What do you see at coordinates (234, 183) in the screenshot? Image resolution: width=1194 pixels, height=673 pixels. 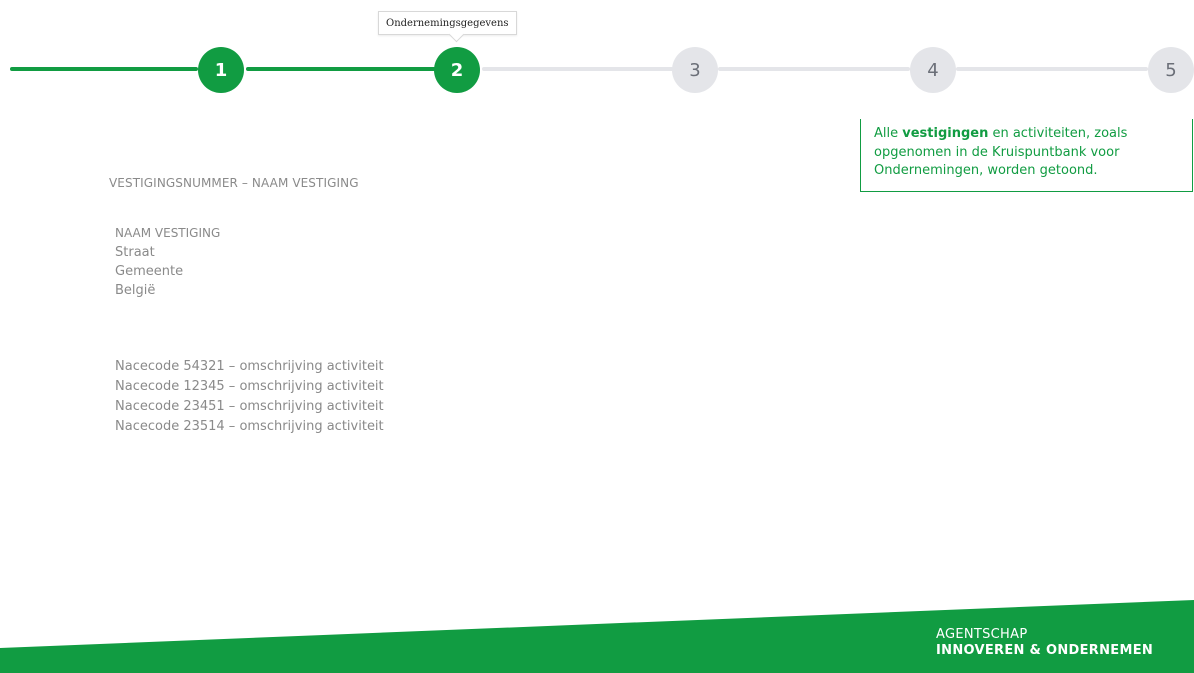 I see `vestiging-heading: VESTIGINGSNUMMER – NAAM VESTIGING` at bounding box center [234, 183].